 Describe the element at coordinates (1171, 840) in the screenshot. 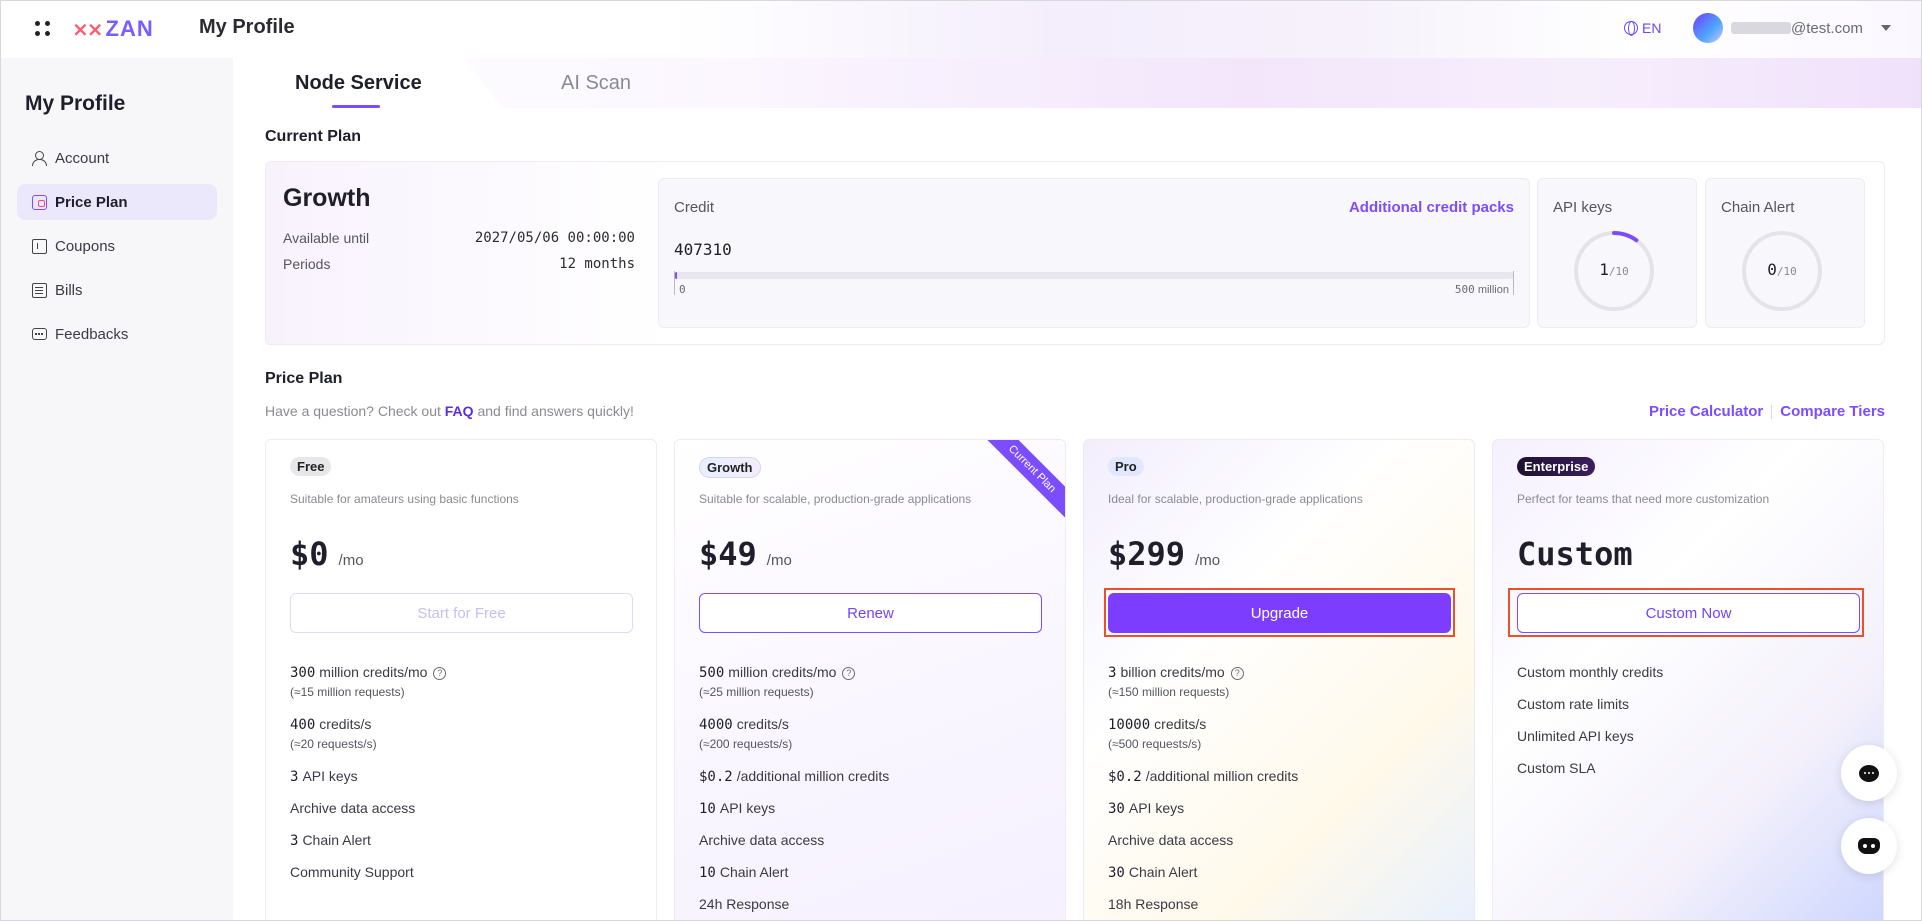

I see `plan-feature: Archive data access` at that location.